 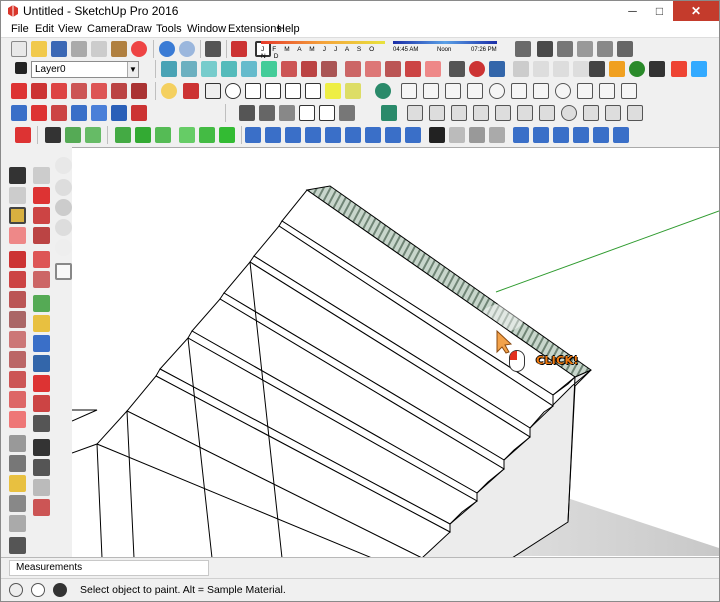 What do you see at coordinates (253, 91) in the screenshot?
I see `polygon-icon` at bounding box center [253, 91].